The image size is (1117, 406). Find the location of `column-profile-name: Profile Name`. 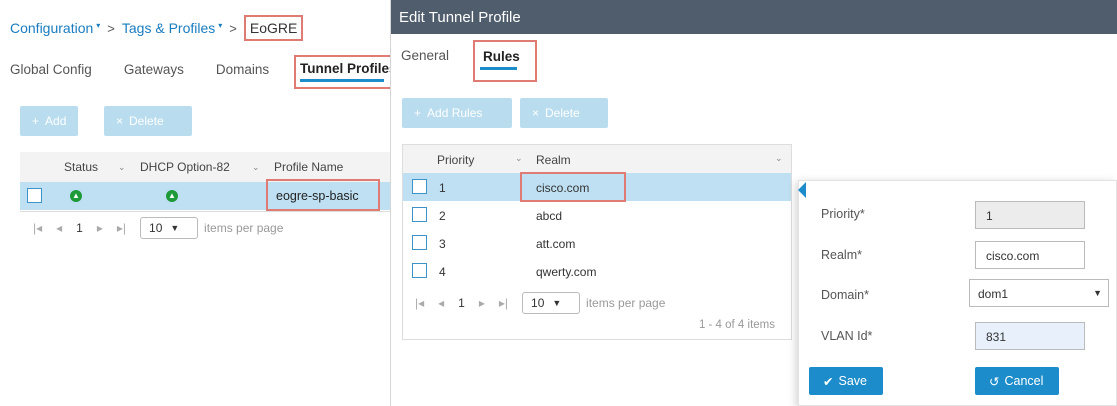

column-profile-name: Profile Name is located at coordinates (308, 167).